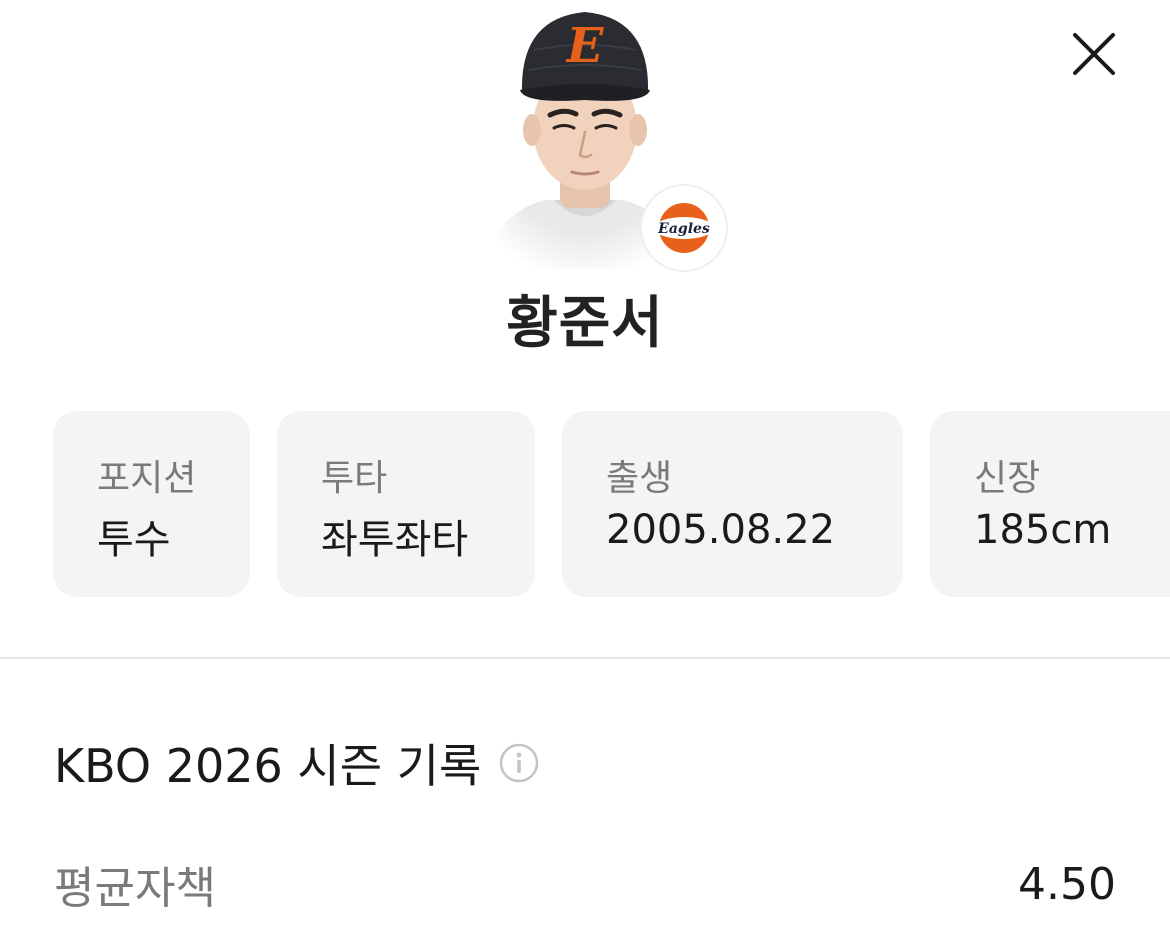  What do you see at coordinates (1050, 504) in the screenshot?
I see `info-card-height: 신장 185cm` at bounding box center [1050, 504].